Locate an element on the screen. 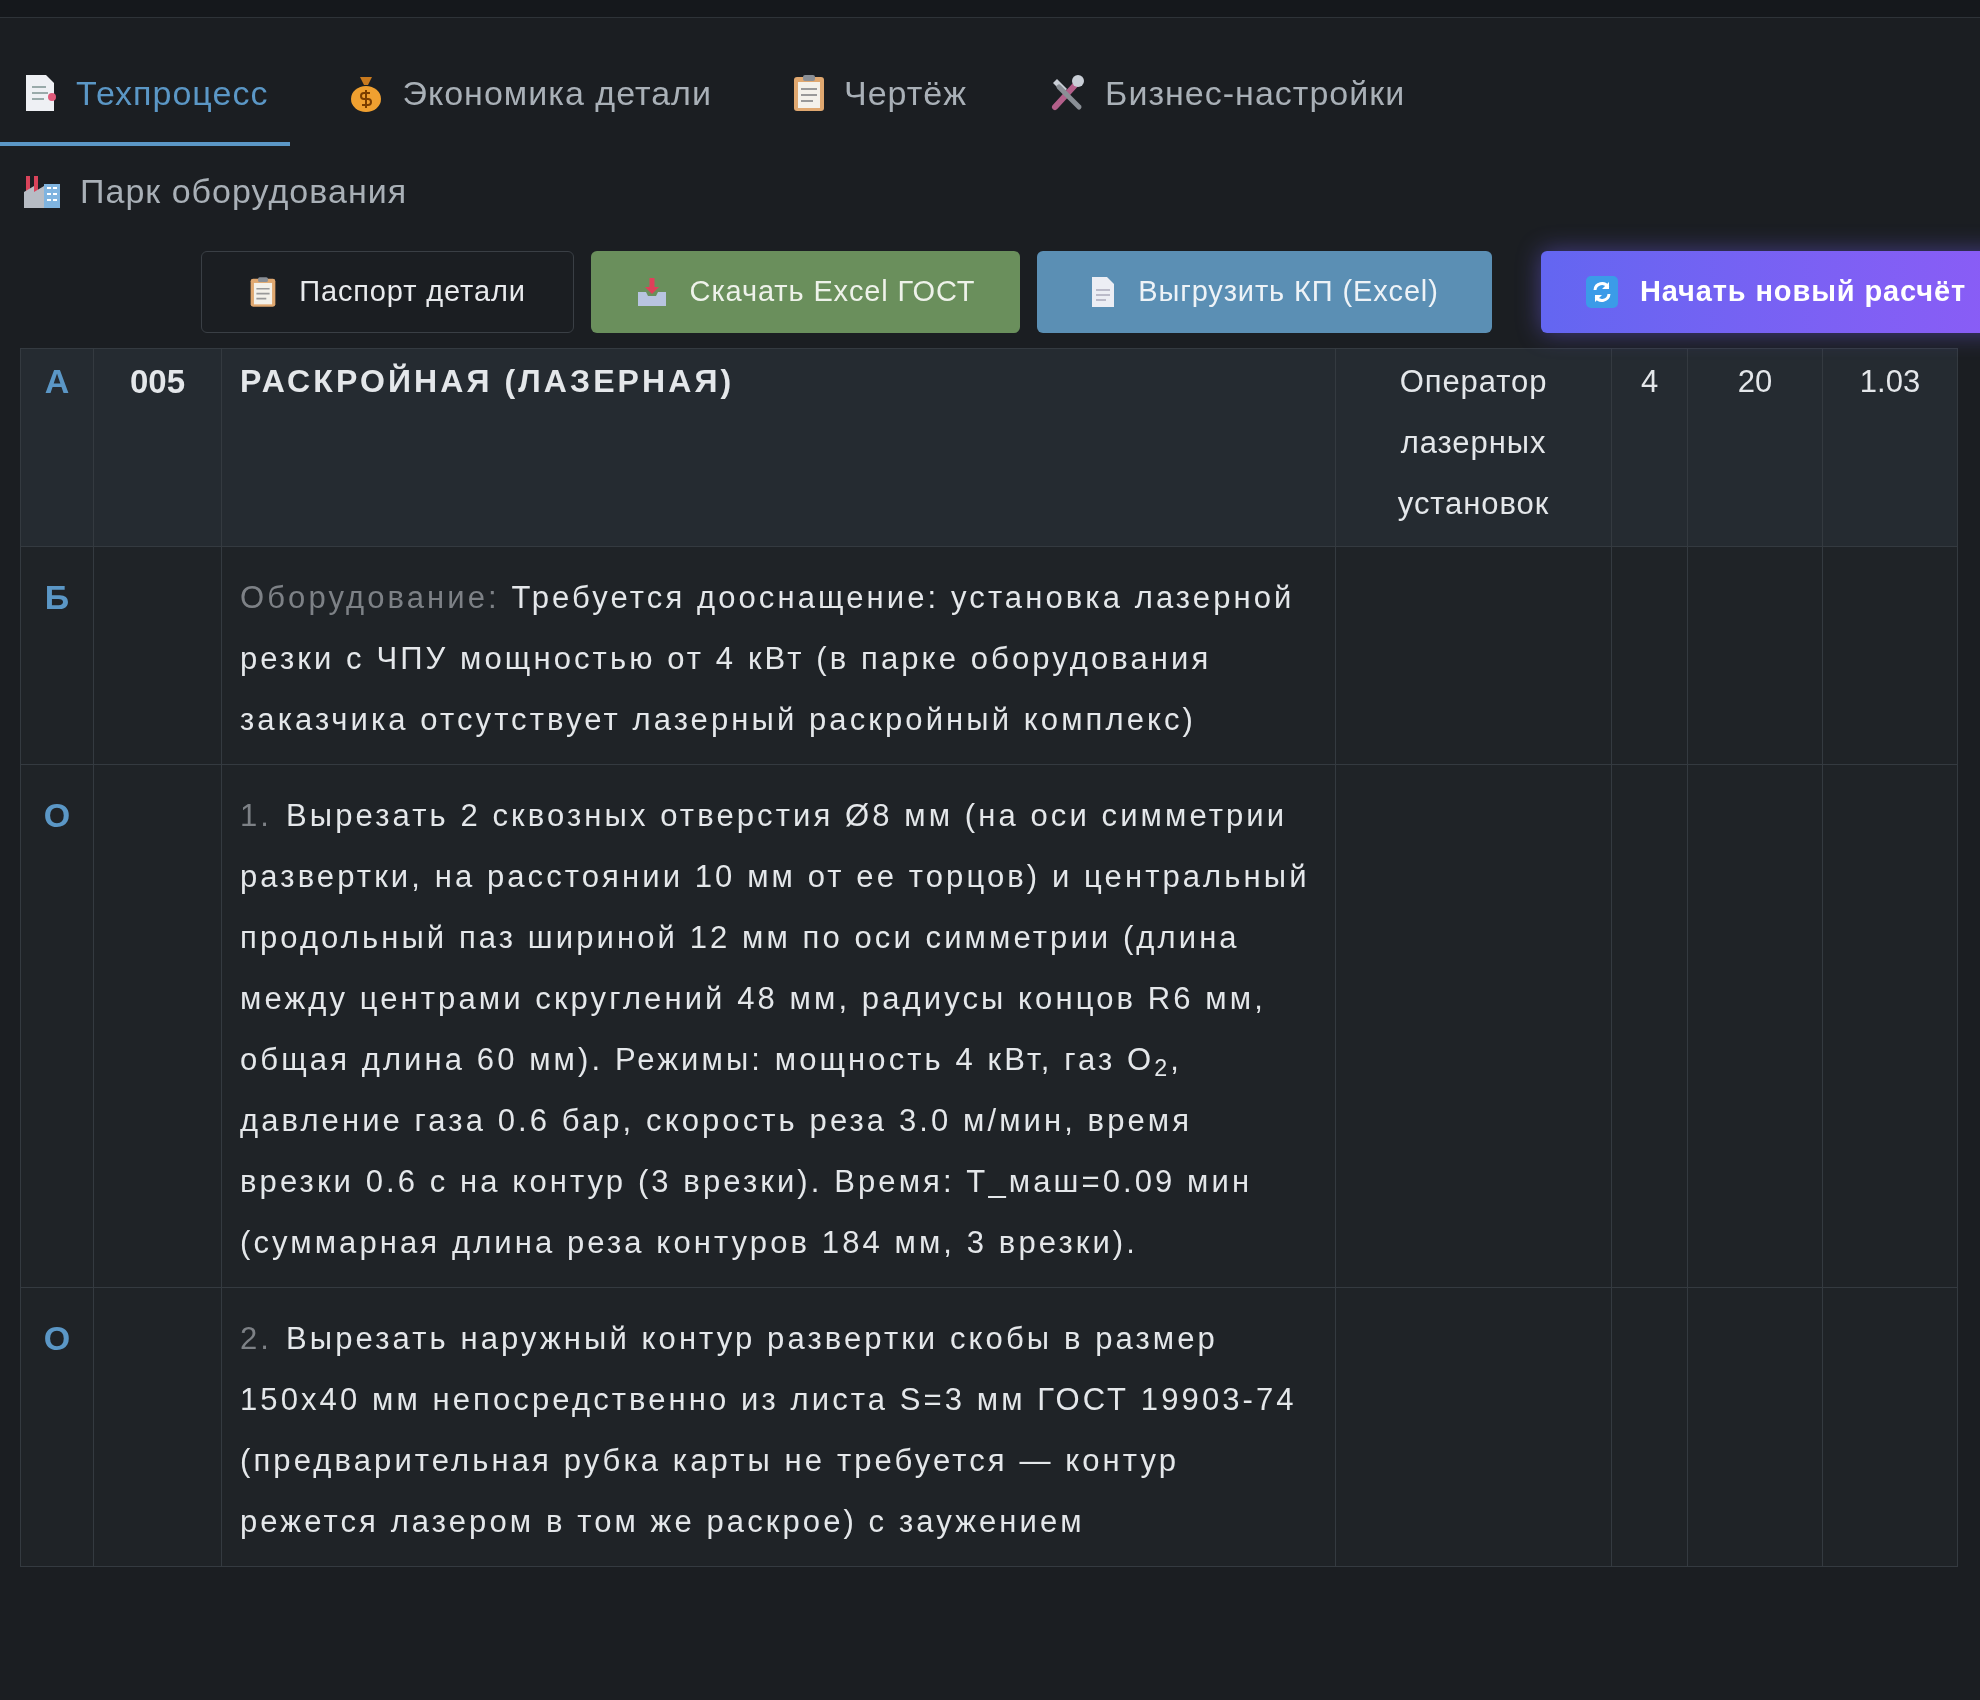 Image resolution: width=1980 pixels, height=1700 pixels. operation-number: 005 is located at coordinates (157, 381).